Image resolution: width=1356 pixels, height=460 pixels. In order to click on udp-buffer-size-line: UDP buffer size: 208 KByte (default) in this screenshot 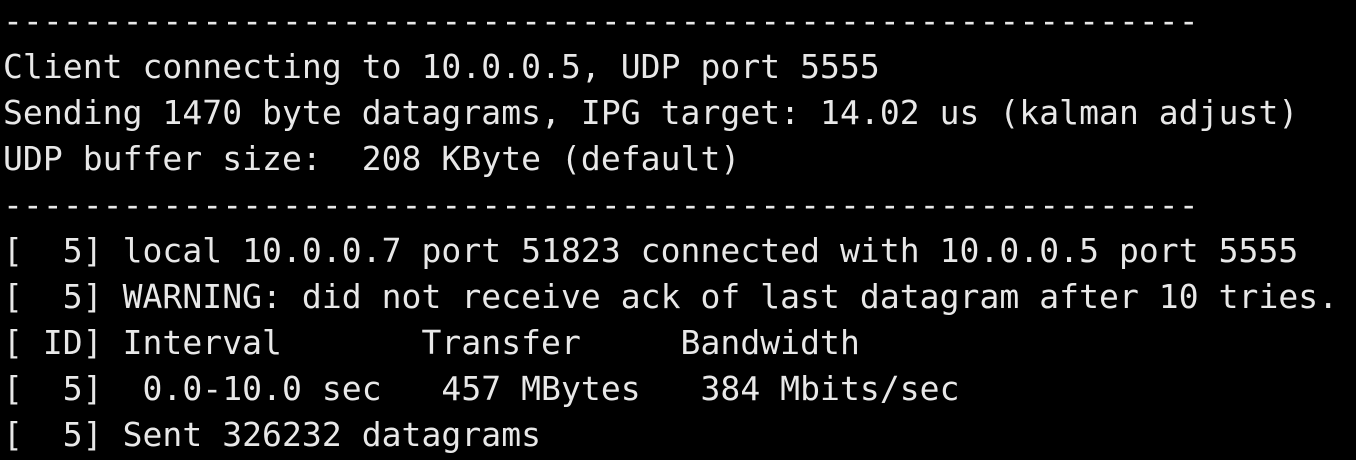, I will do `click(372, 158)`.